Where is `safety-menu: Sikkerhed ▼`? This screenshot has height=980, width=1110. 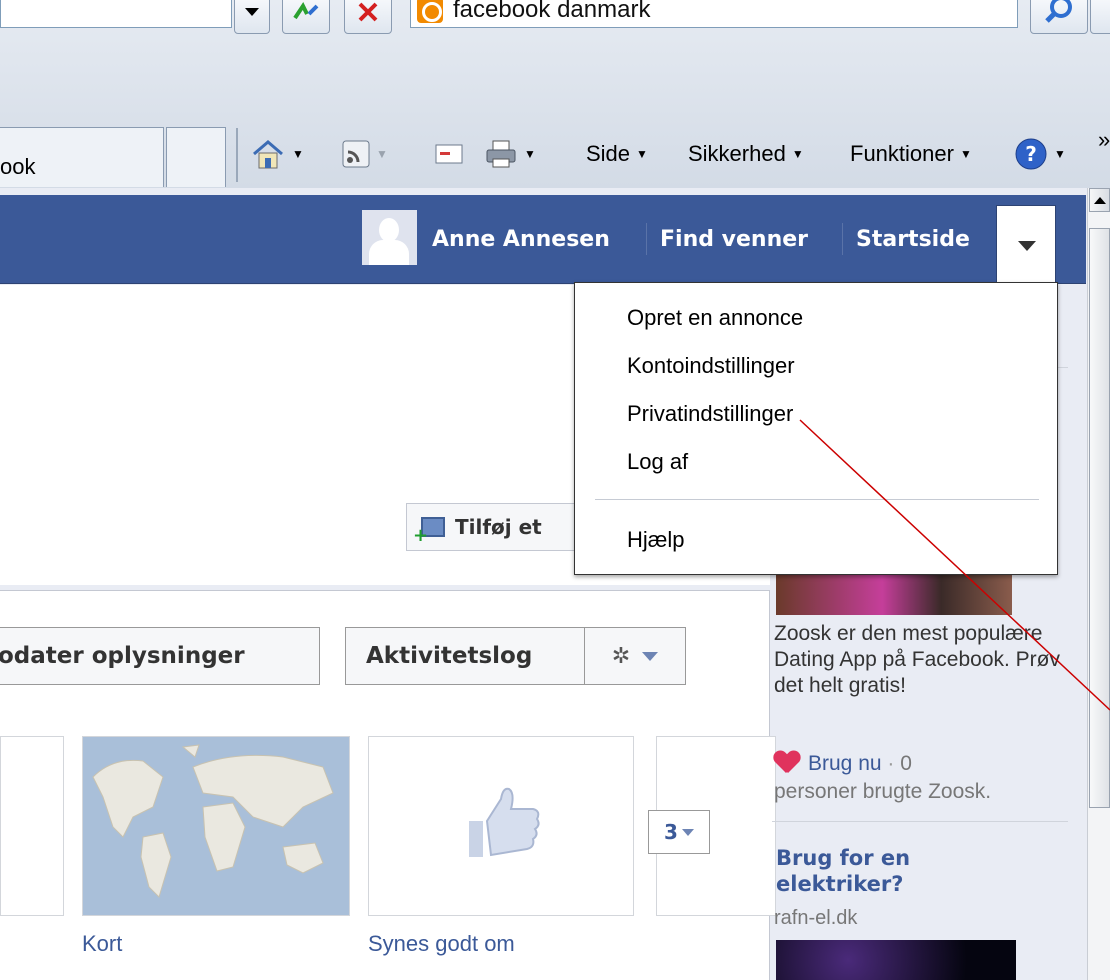 safety-menu: Sikkerhed ▼ is located at coordinates (746, 154).